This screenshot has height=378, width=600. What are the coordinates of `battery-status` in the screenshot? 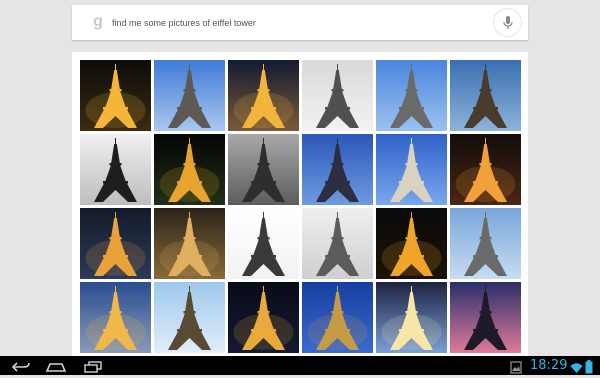 It's located at (589, 368).